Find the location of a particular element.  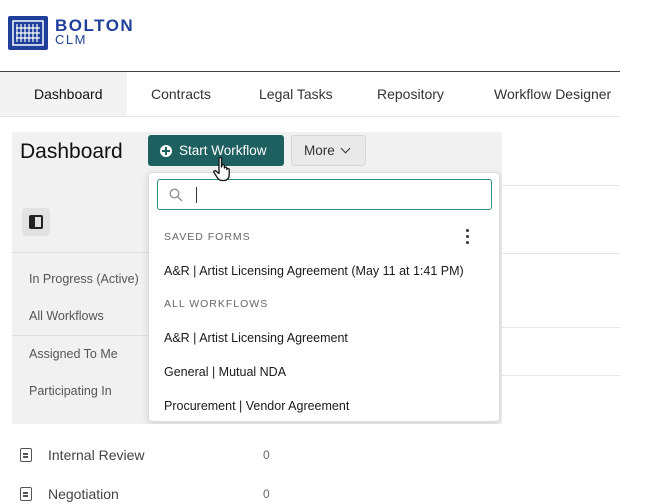

list-item: Internal Review 0 is located at coordinates (145, 455).